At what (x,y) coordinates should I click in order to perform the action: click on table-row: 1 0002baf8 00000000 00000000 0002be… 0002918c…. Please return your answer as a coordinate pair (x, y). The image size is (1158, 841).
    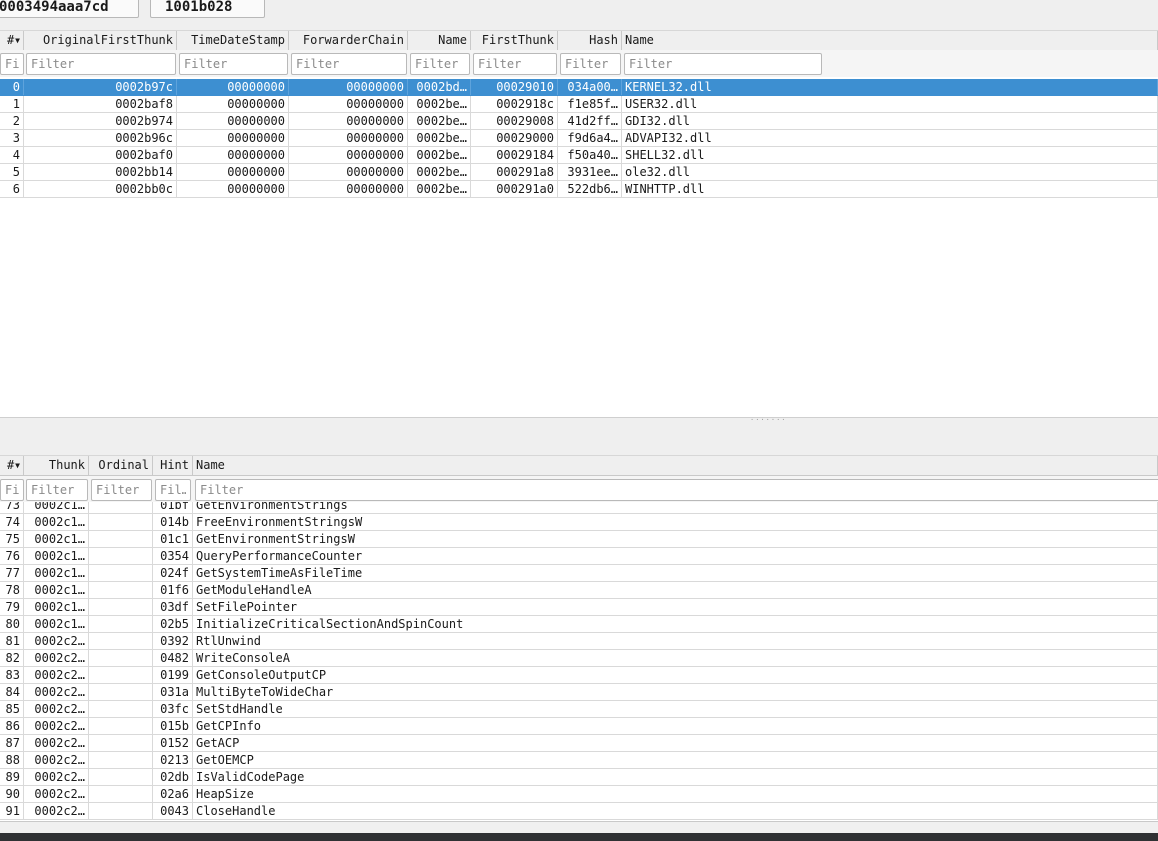
    Looking at the image, I should click on (579, 104).